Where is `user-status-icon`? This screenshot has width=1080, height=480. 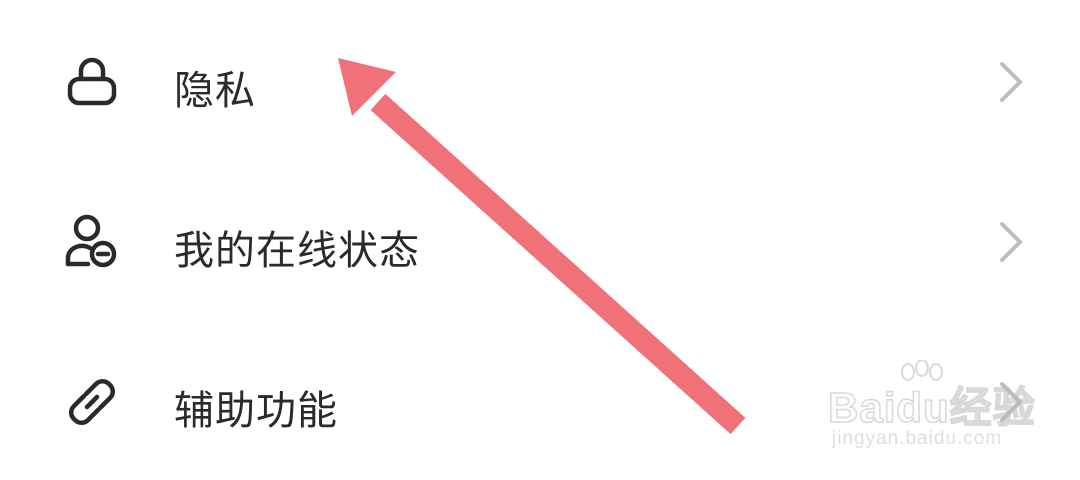
user-status-icon is located at coordinates (91, 241).